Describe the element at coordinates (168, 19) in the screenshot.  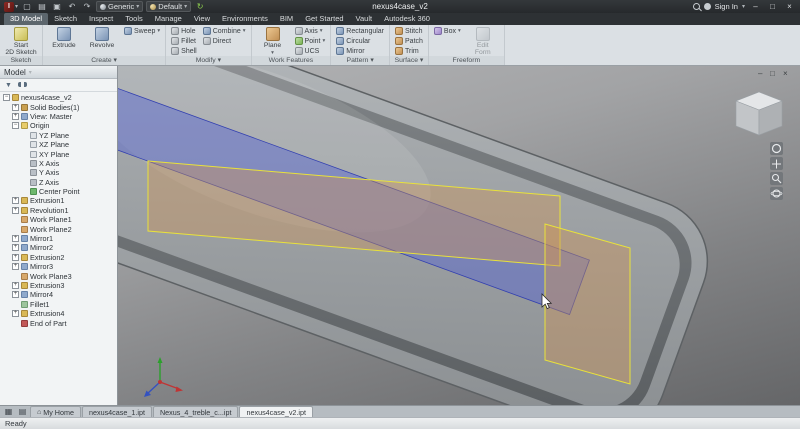
I see `ribbon-tab-manage: Manage` at that location.